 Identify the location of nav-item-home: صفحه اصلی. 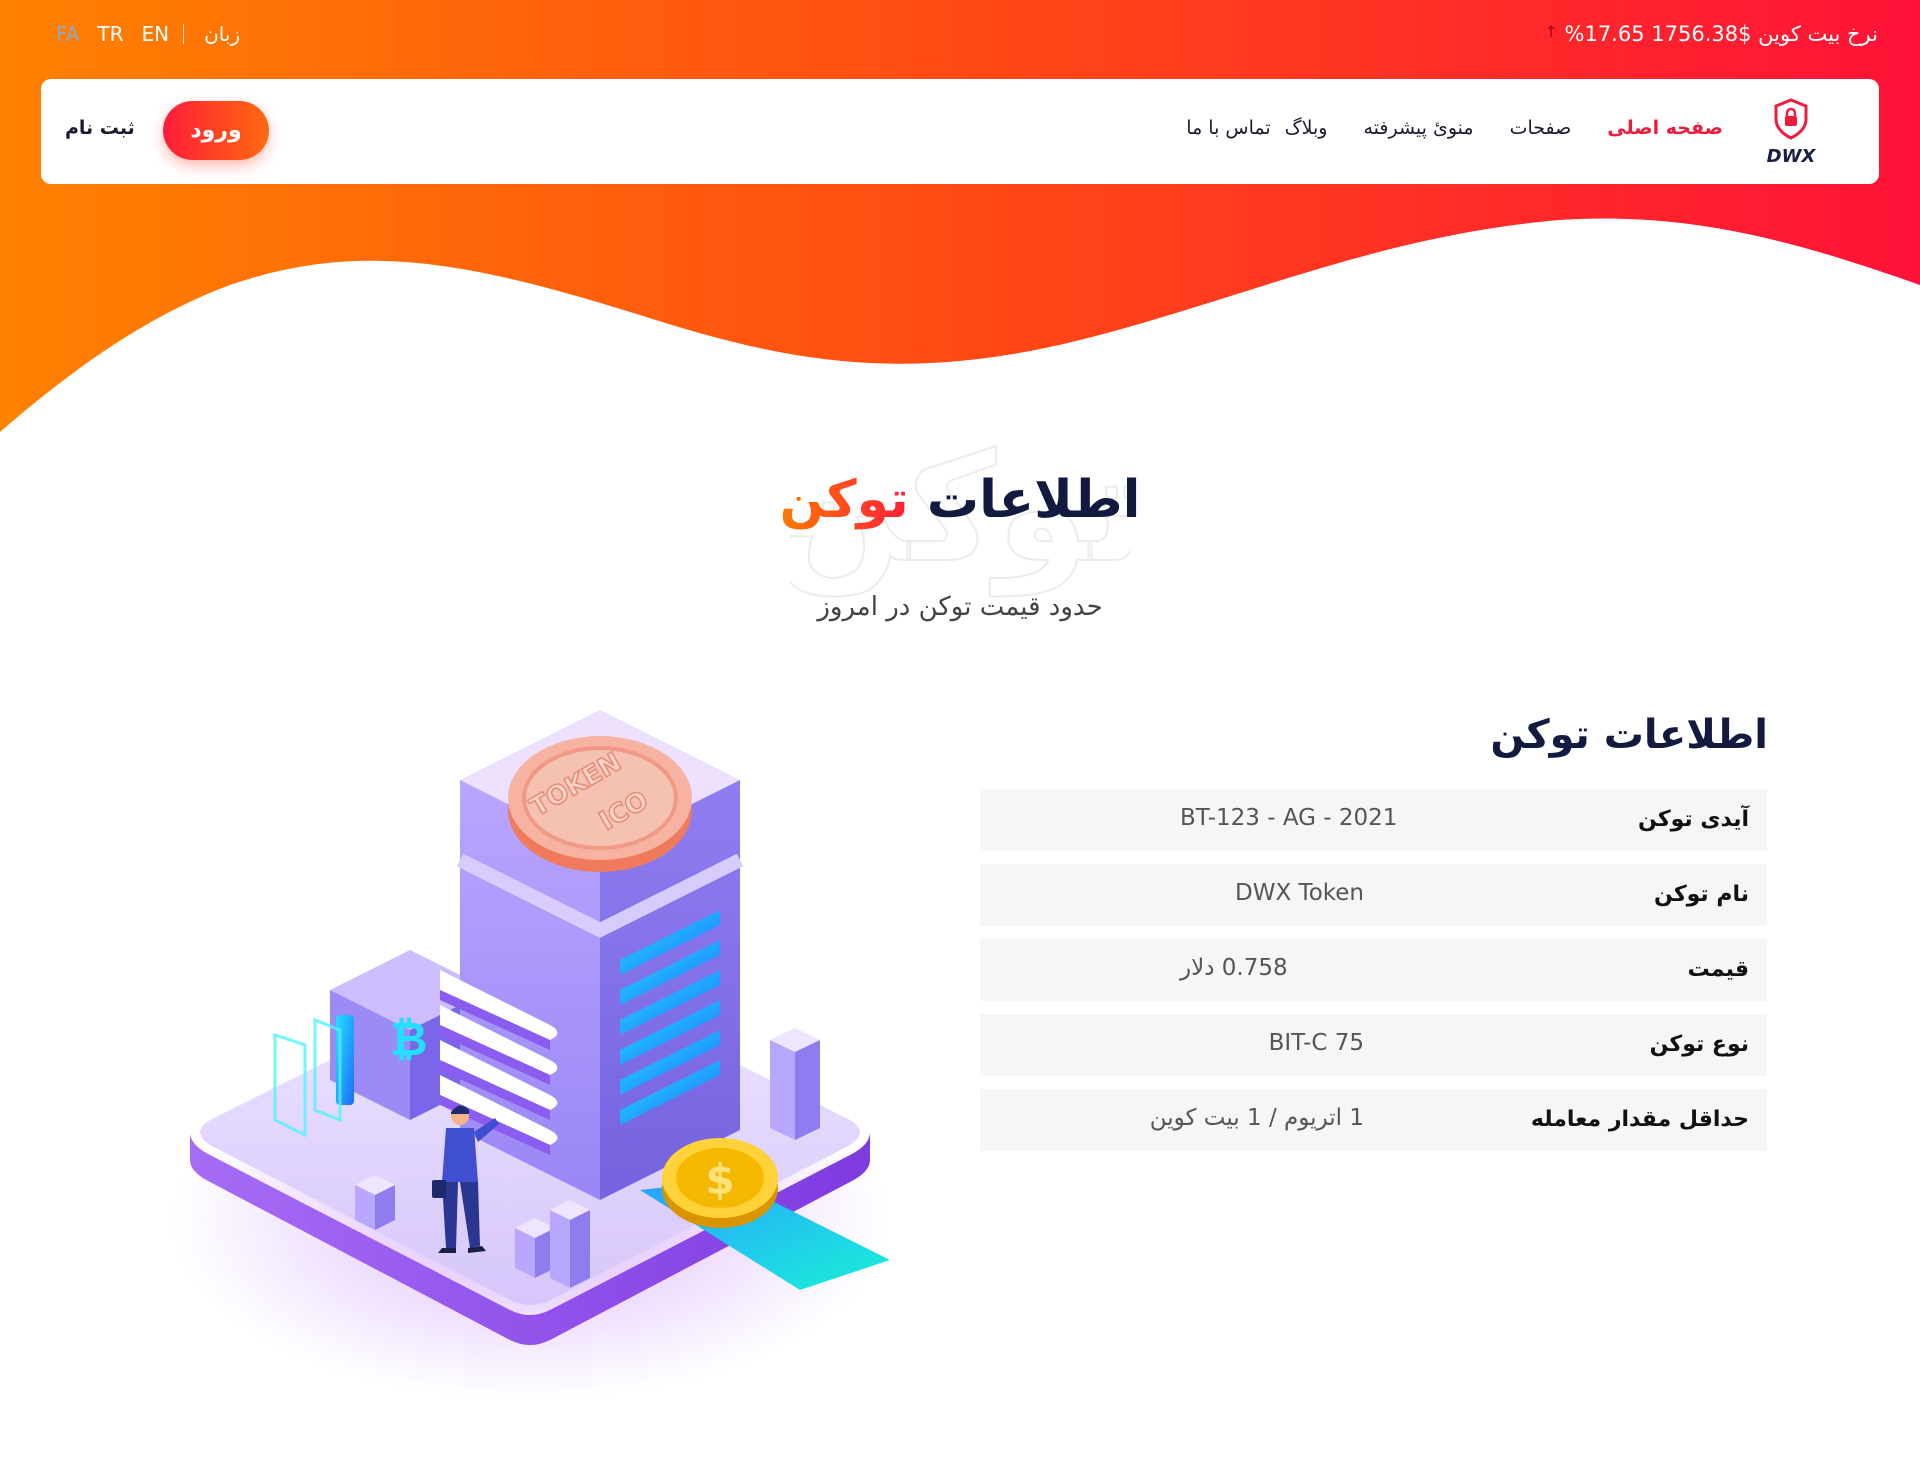
(1665, 128).